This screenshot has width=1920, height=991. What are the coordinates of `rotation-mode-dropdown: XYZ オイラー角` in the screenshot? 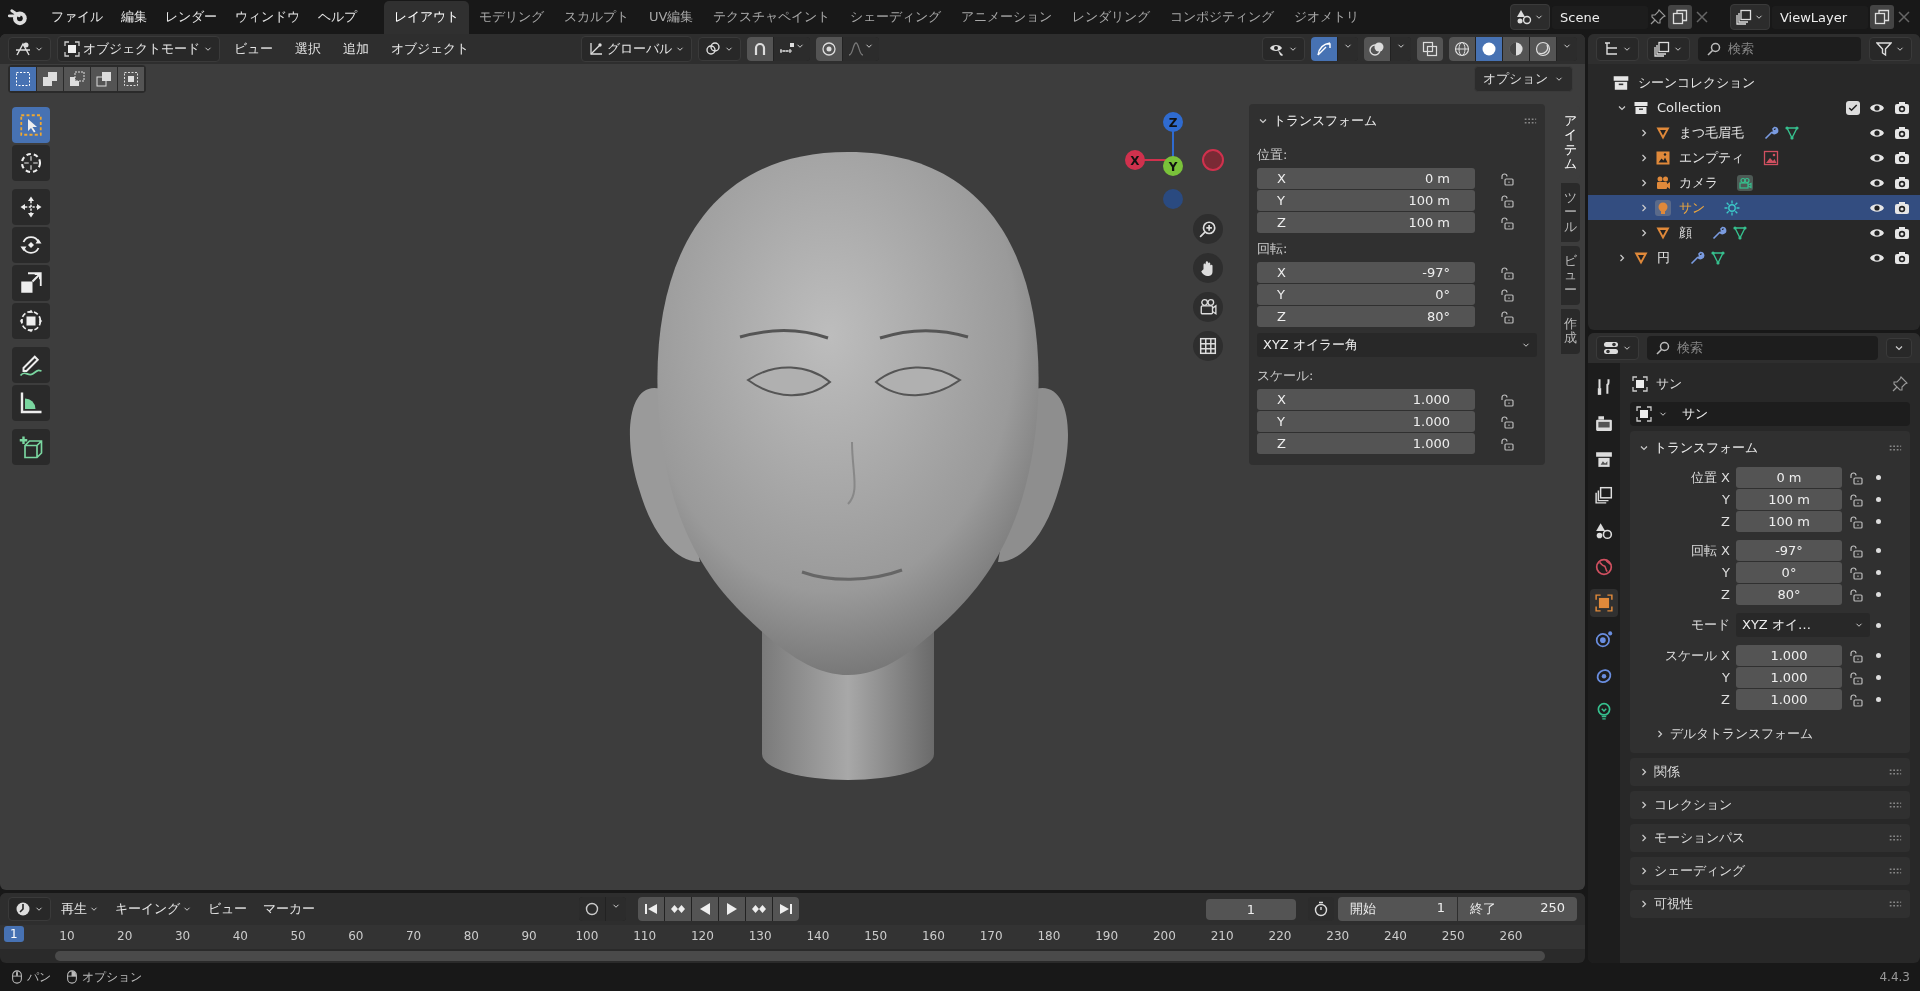 It's located at (1397, 345).